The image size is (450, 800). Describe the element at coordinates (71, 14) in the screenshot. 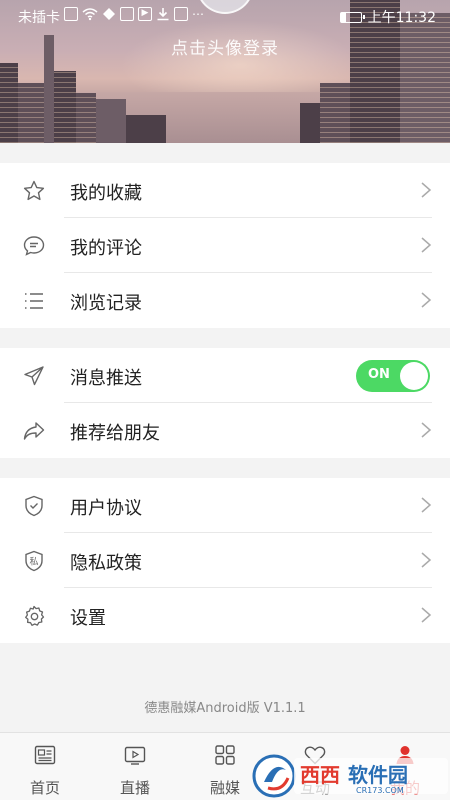

I see `sim-icon` at that location.